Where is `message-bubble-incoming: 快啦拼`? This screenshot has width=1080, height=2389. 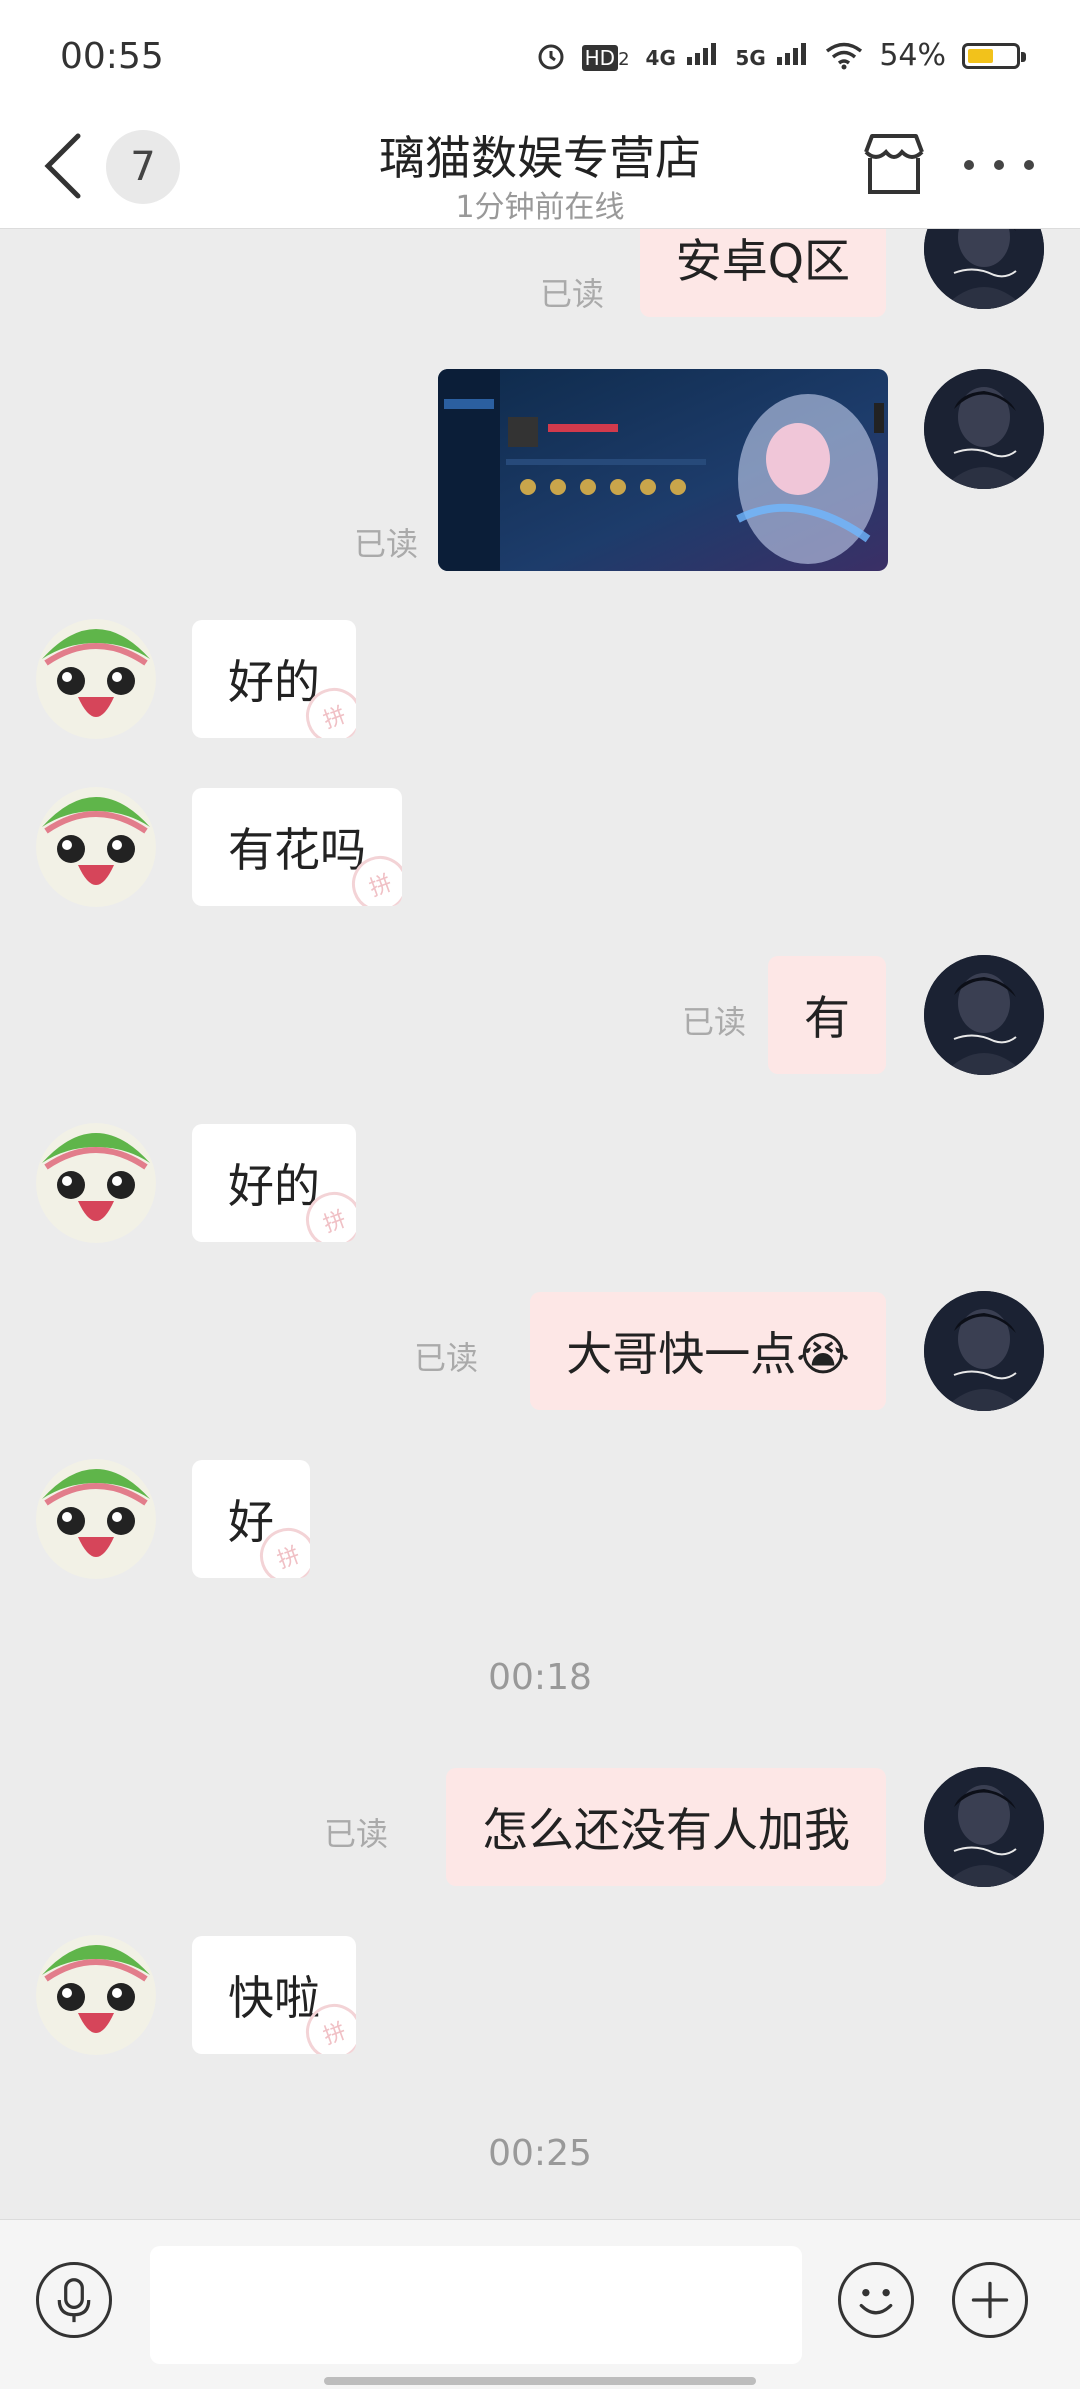 message-bubble-incoming: 快啦拼 is located at coordinates (274, 1995).